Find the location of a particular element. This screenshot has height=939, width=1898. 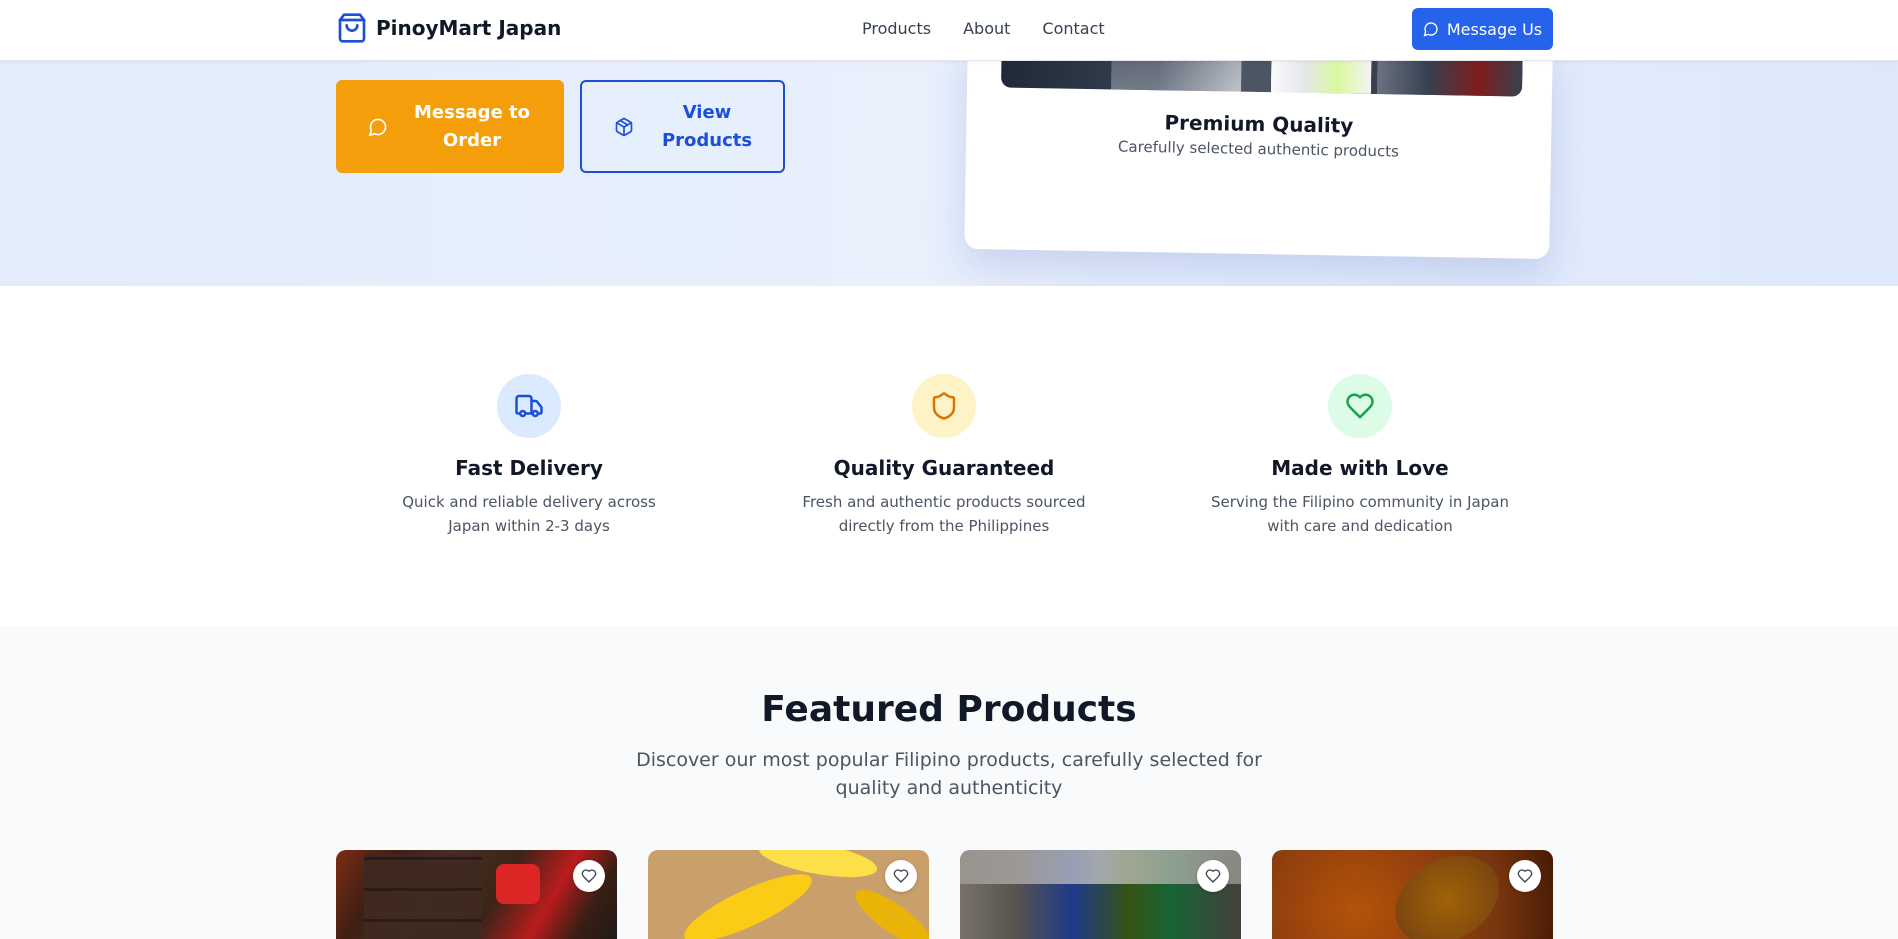

featured-products-title: Featured Products is located at coordinates (949, 709).